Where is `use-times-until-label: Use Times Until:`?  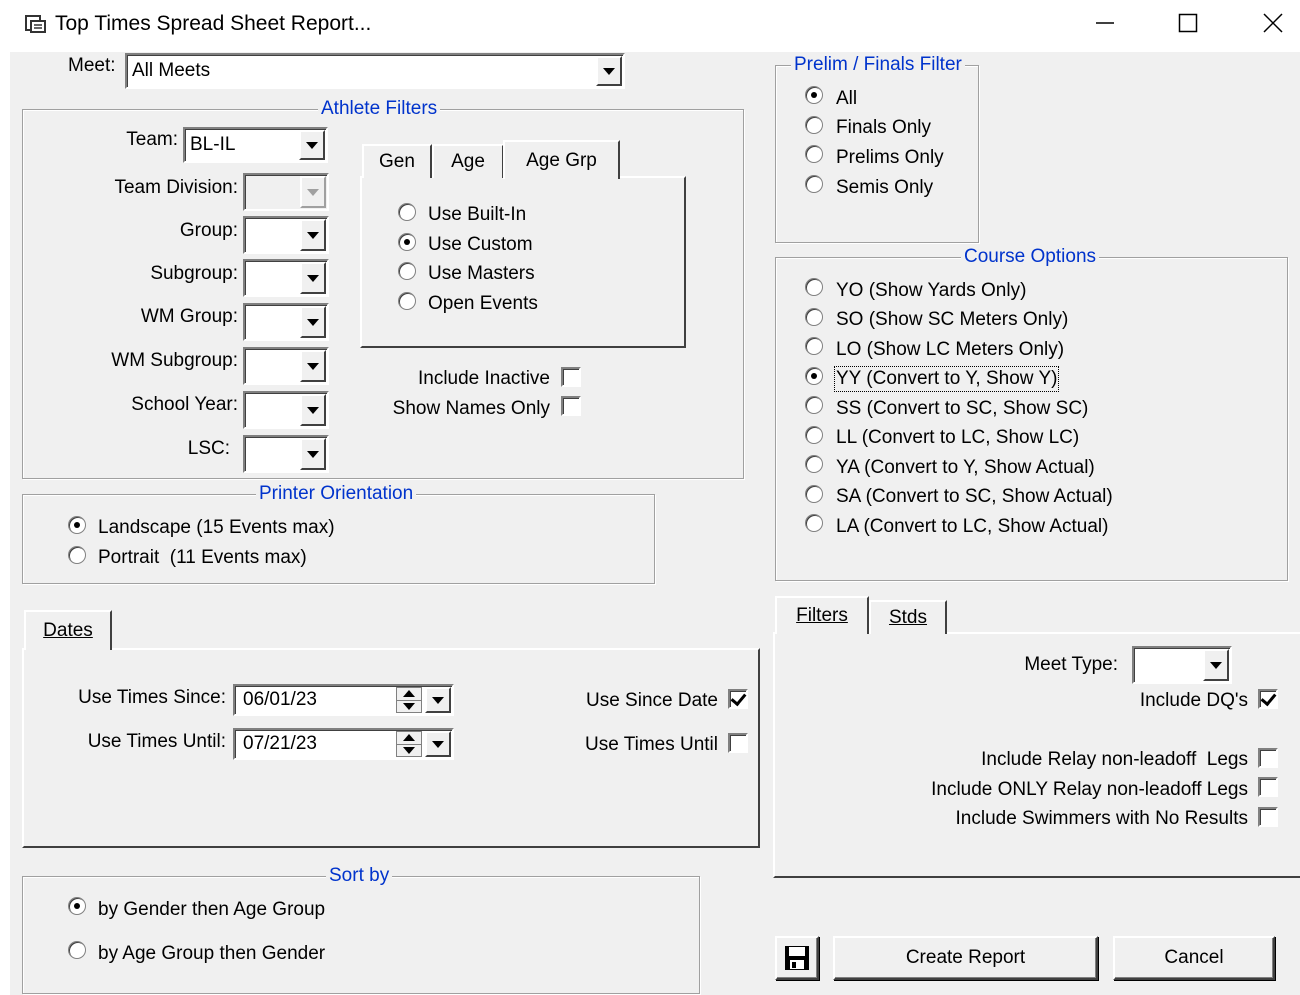
use-times-until-label: Use Times Until: is located at coordinates (156, 741).